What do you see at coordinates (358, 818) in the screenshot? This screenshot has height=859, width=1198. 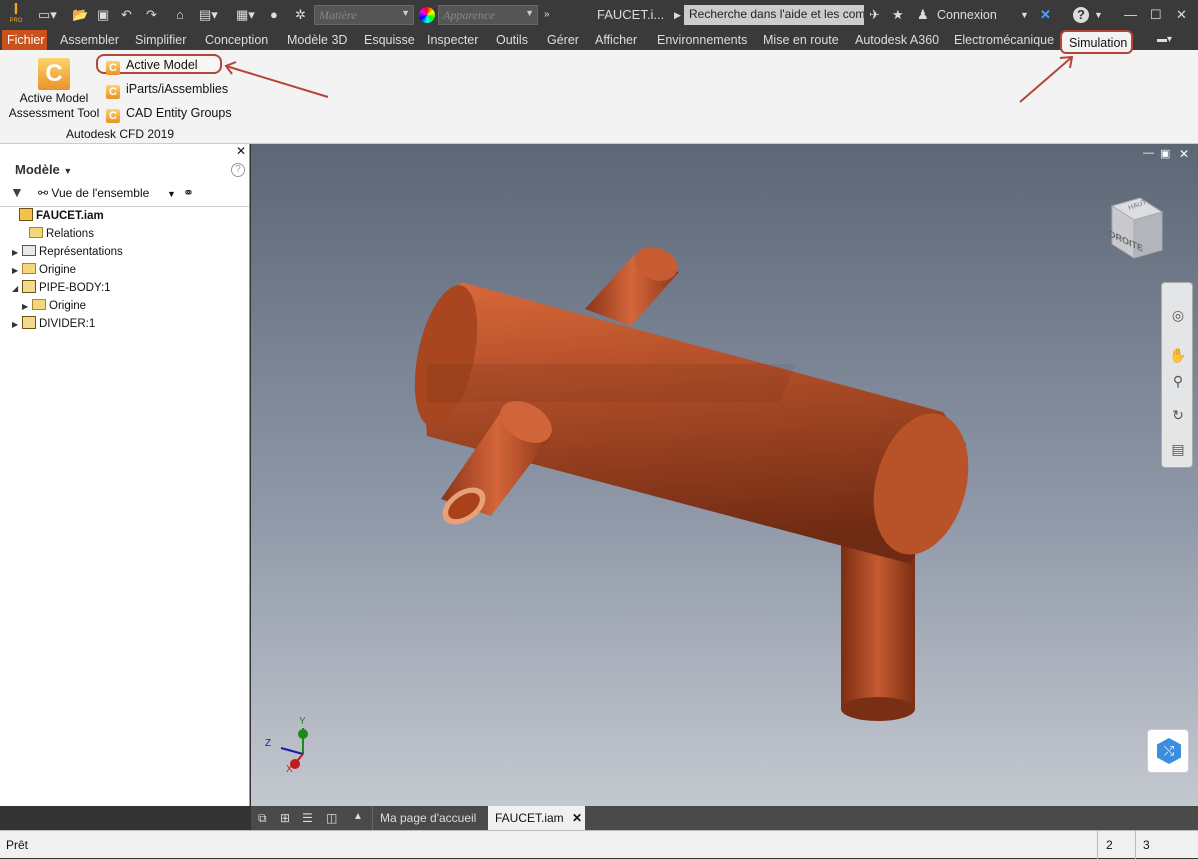 I see `next-icon: ▲` at bounding box center [358, 818].